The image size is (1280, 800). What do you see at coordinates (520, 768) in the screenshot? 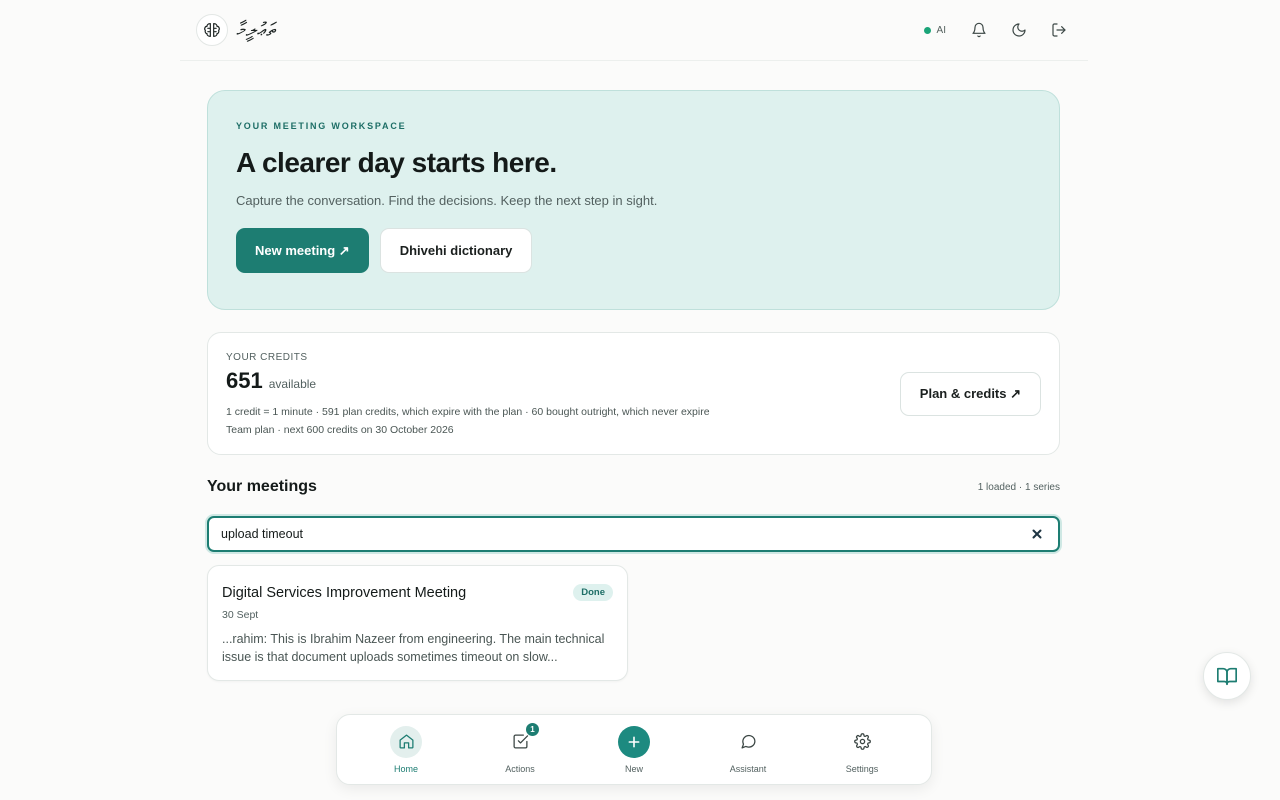
I see `nav-actions-label: Actions` at bounding box center [520, 768].